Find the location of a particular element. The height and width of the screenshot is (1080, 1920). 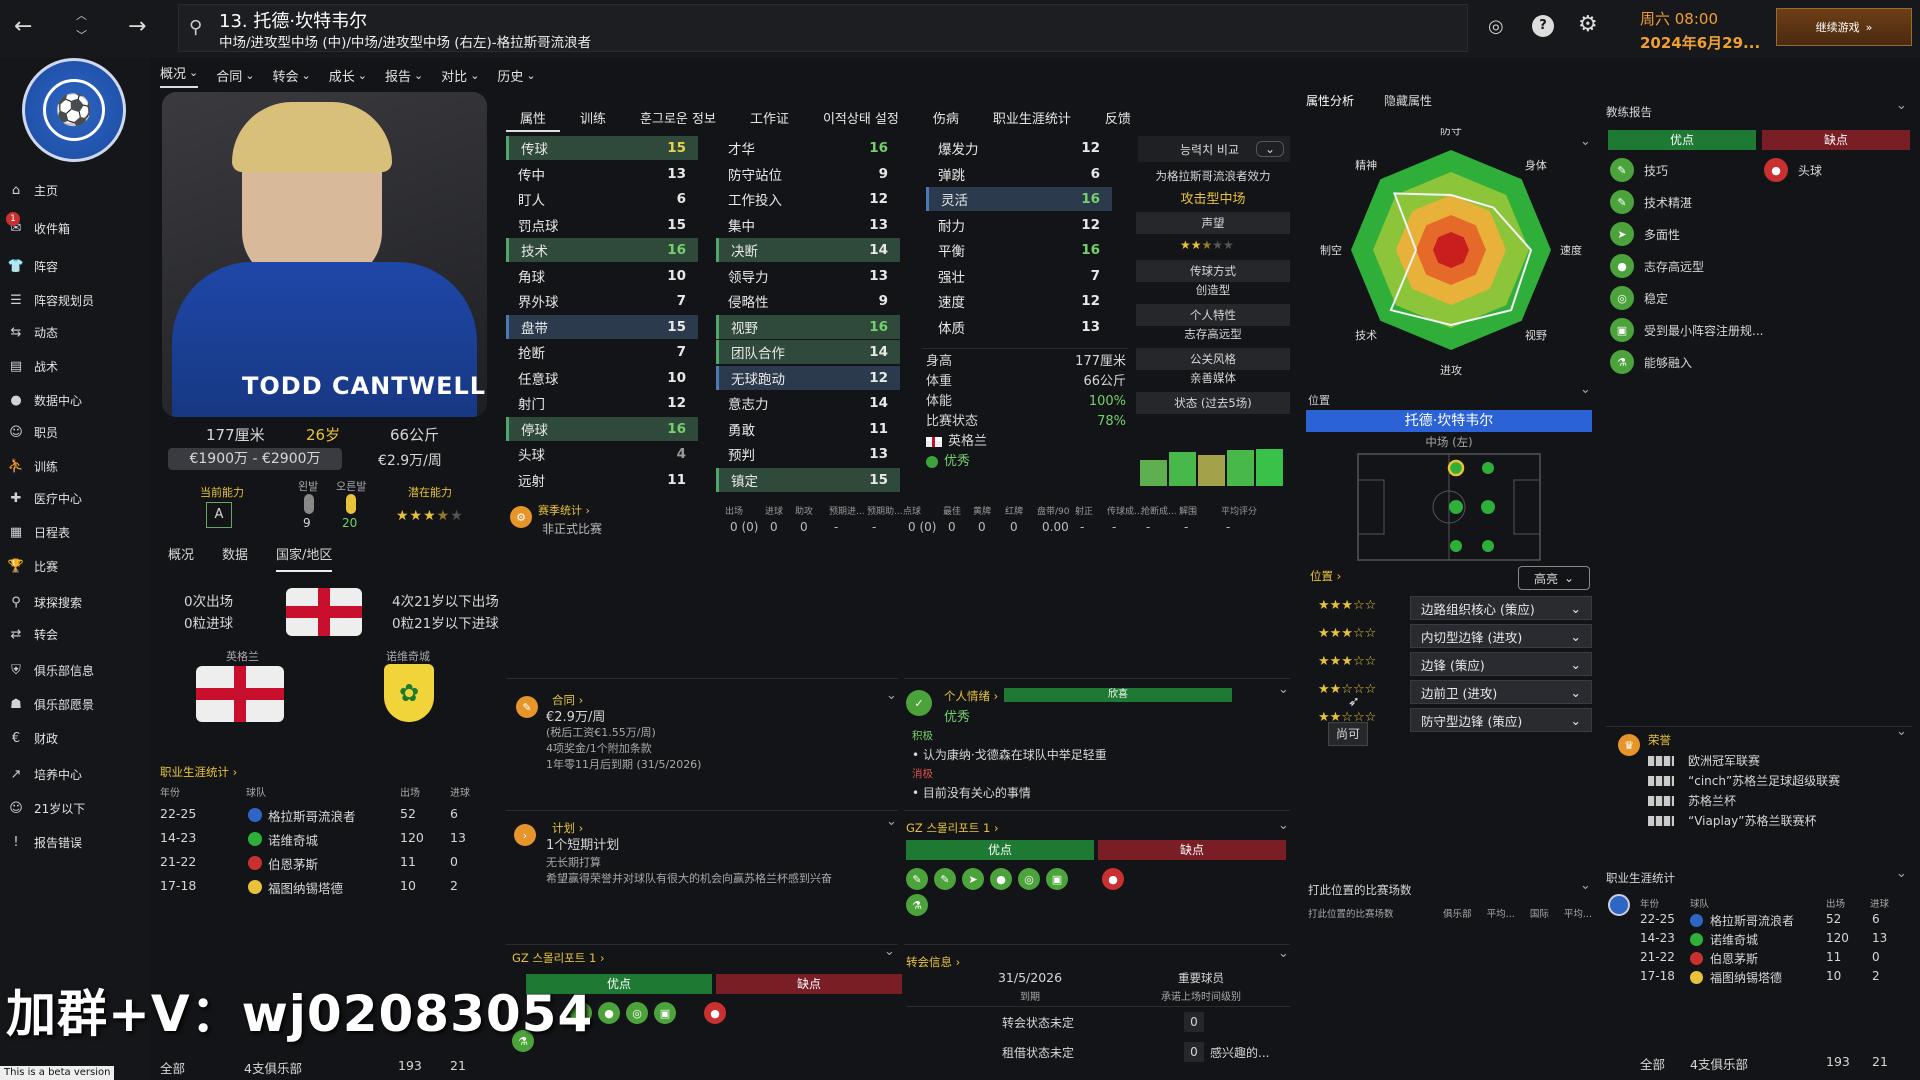

attribute-row: 侵略性 9 is located at coordinates (808, 301).